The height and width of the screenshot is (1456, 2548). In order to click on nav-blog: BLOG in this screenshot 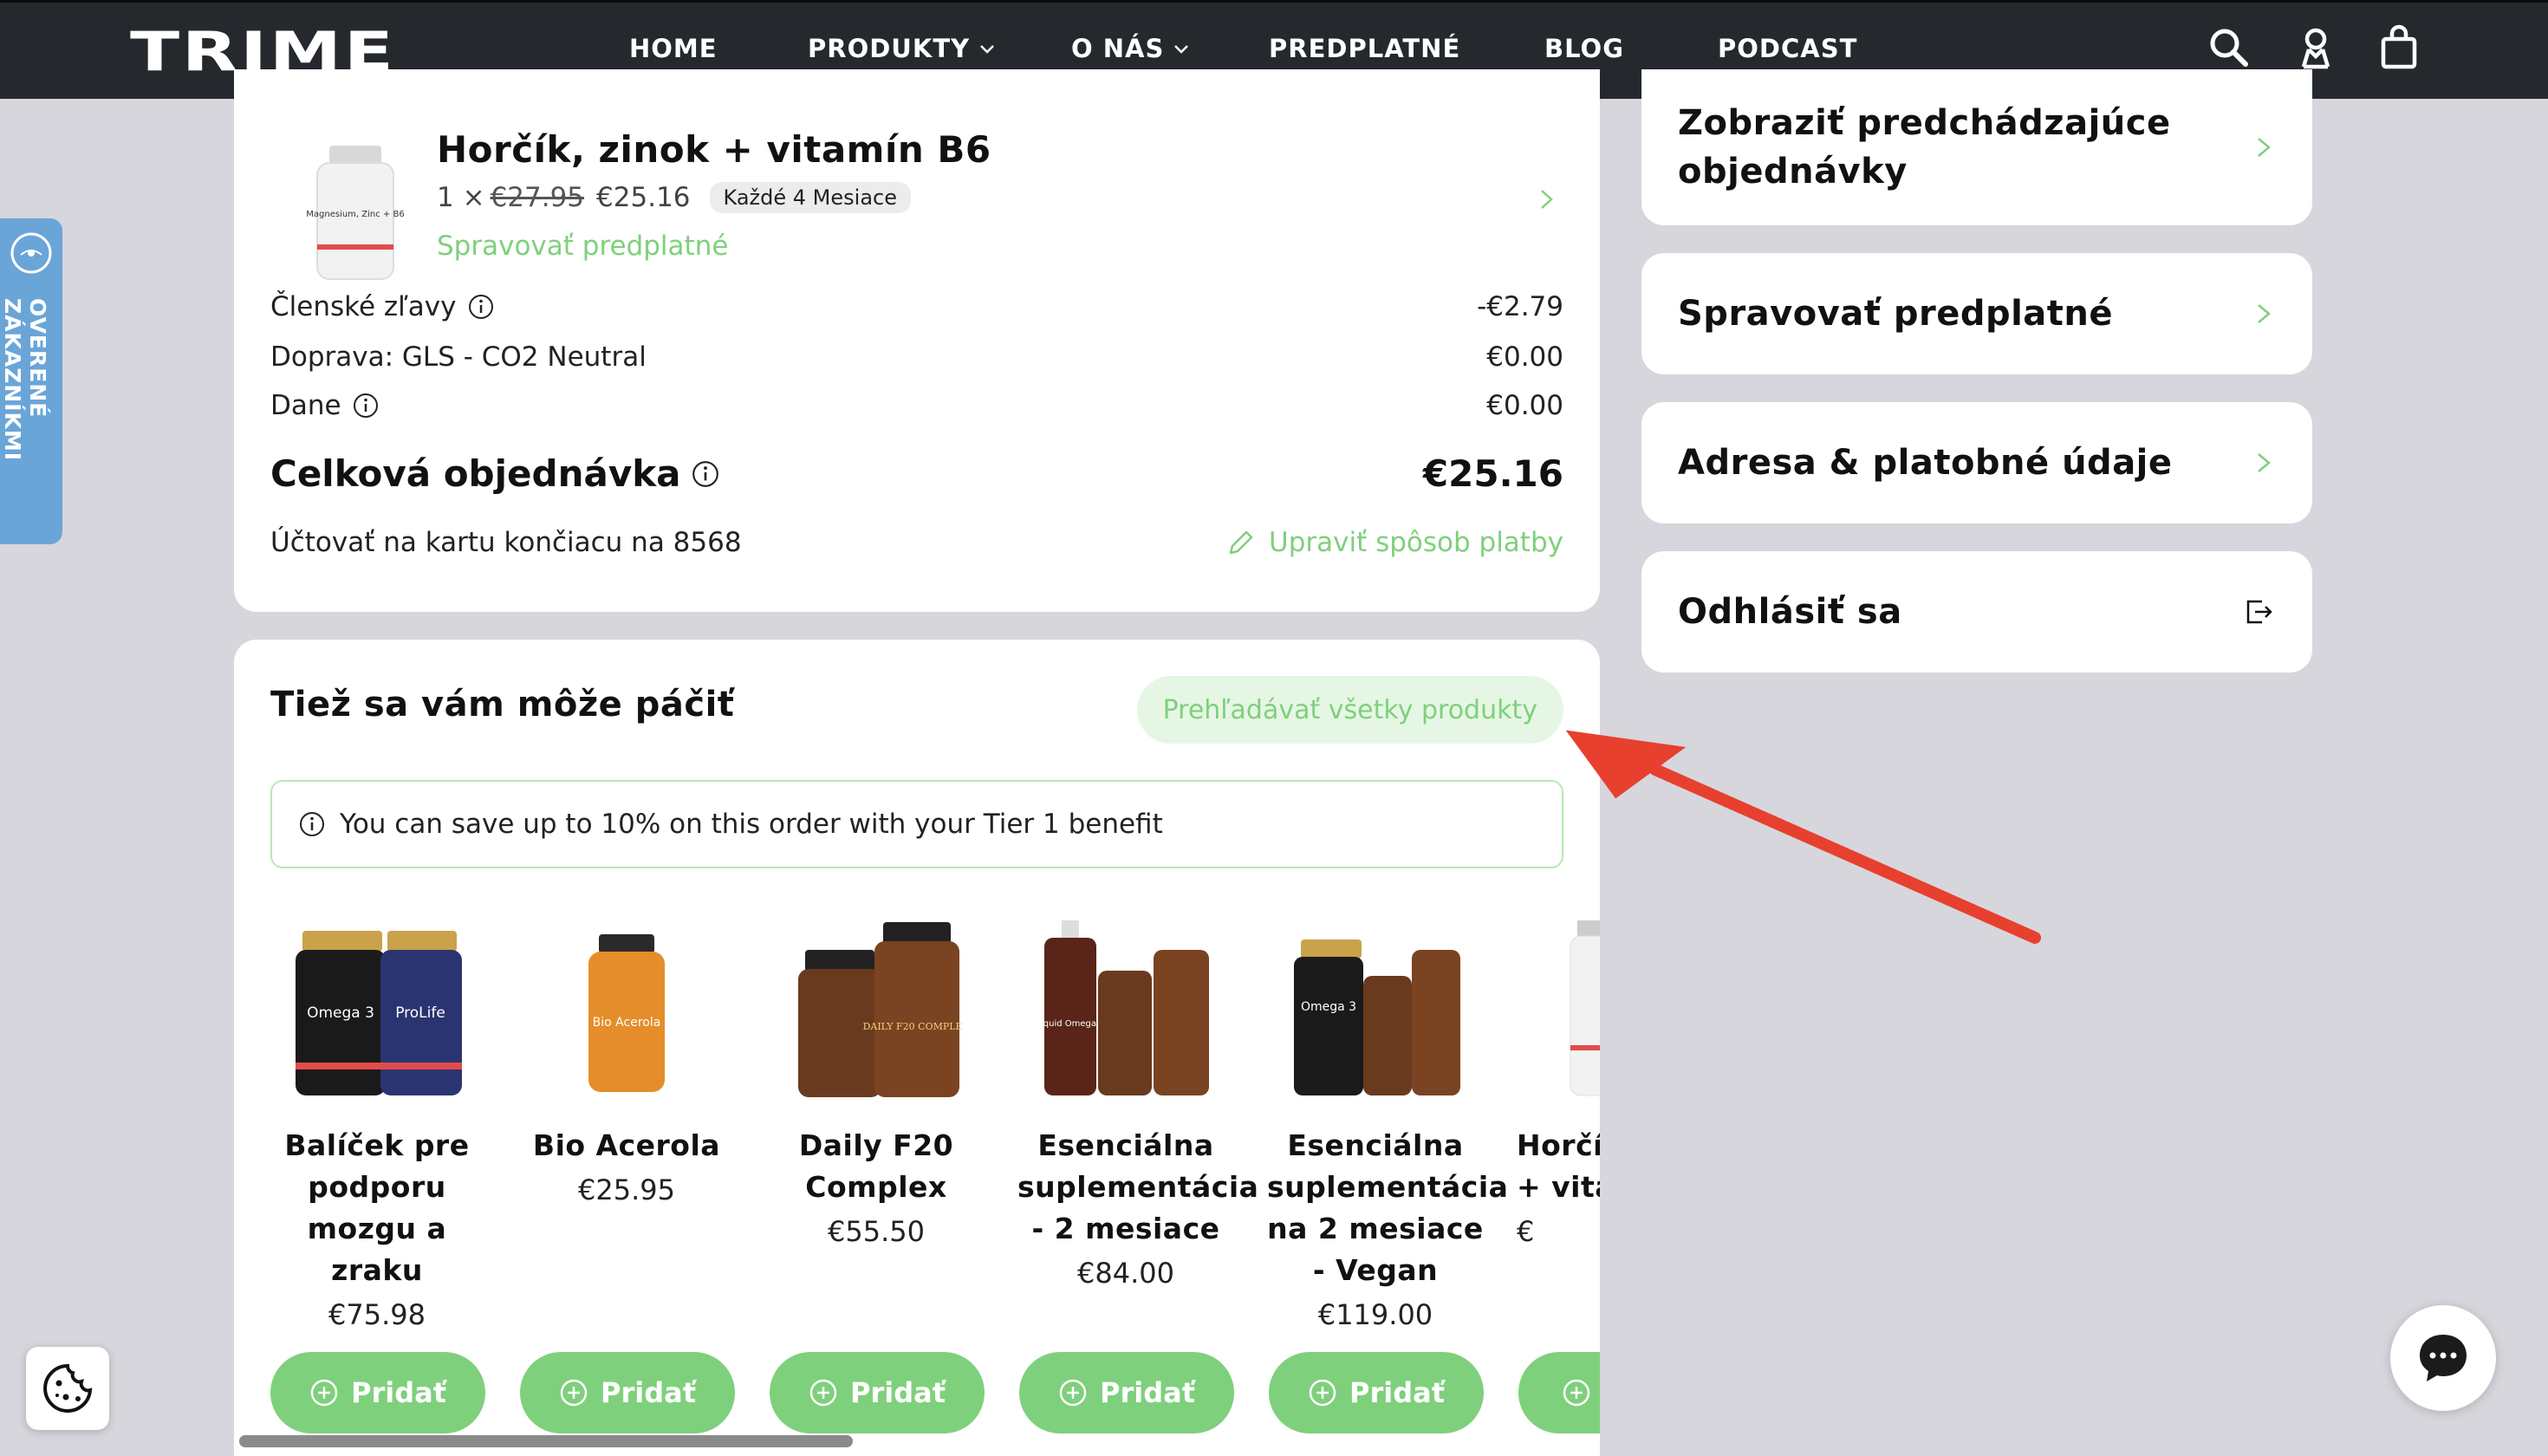, I will do `click(1584, 48)`.